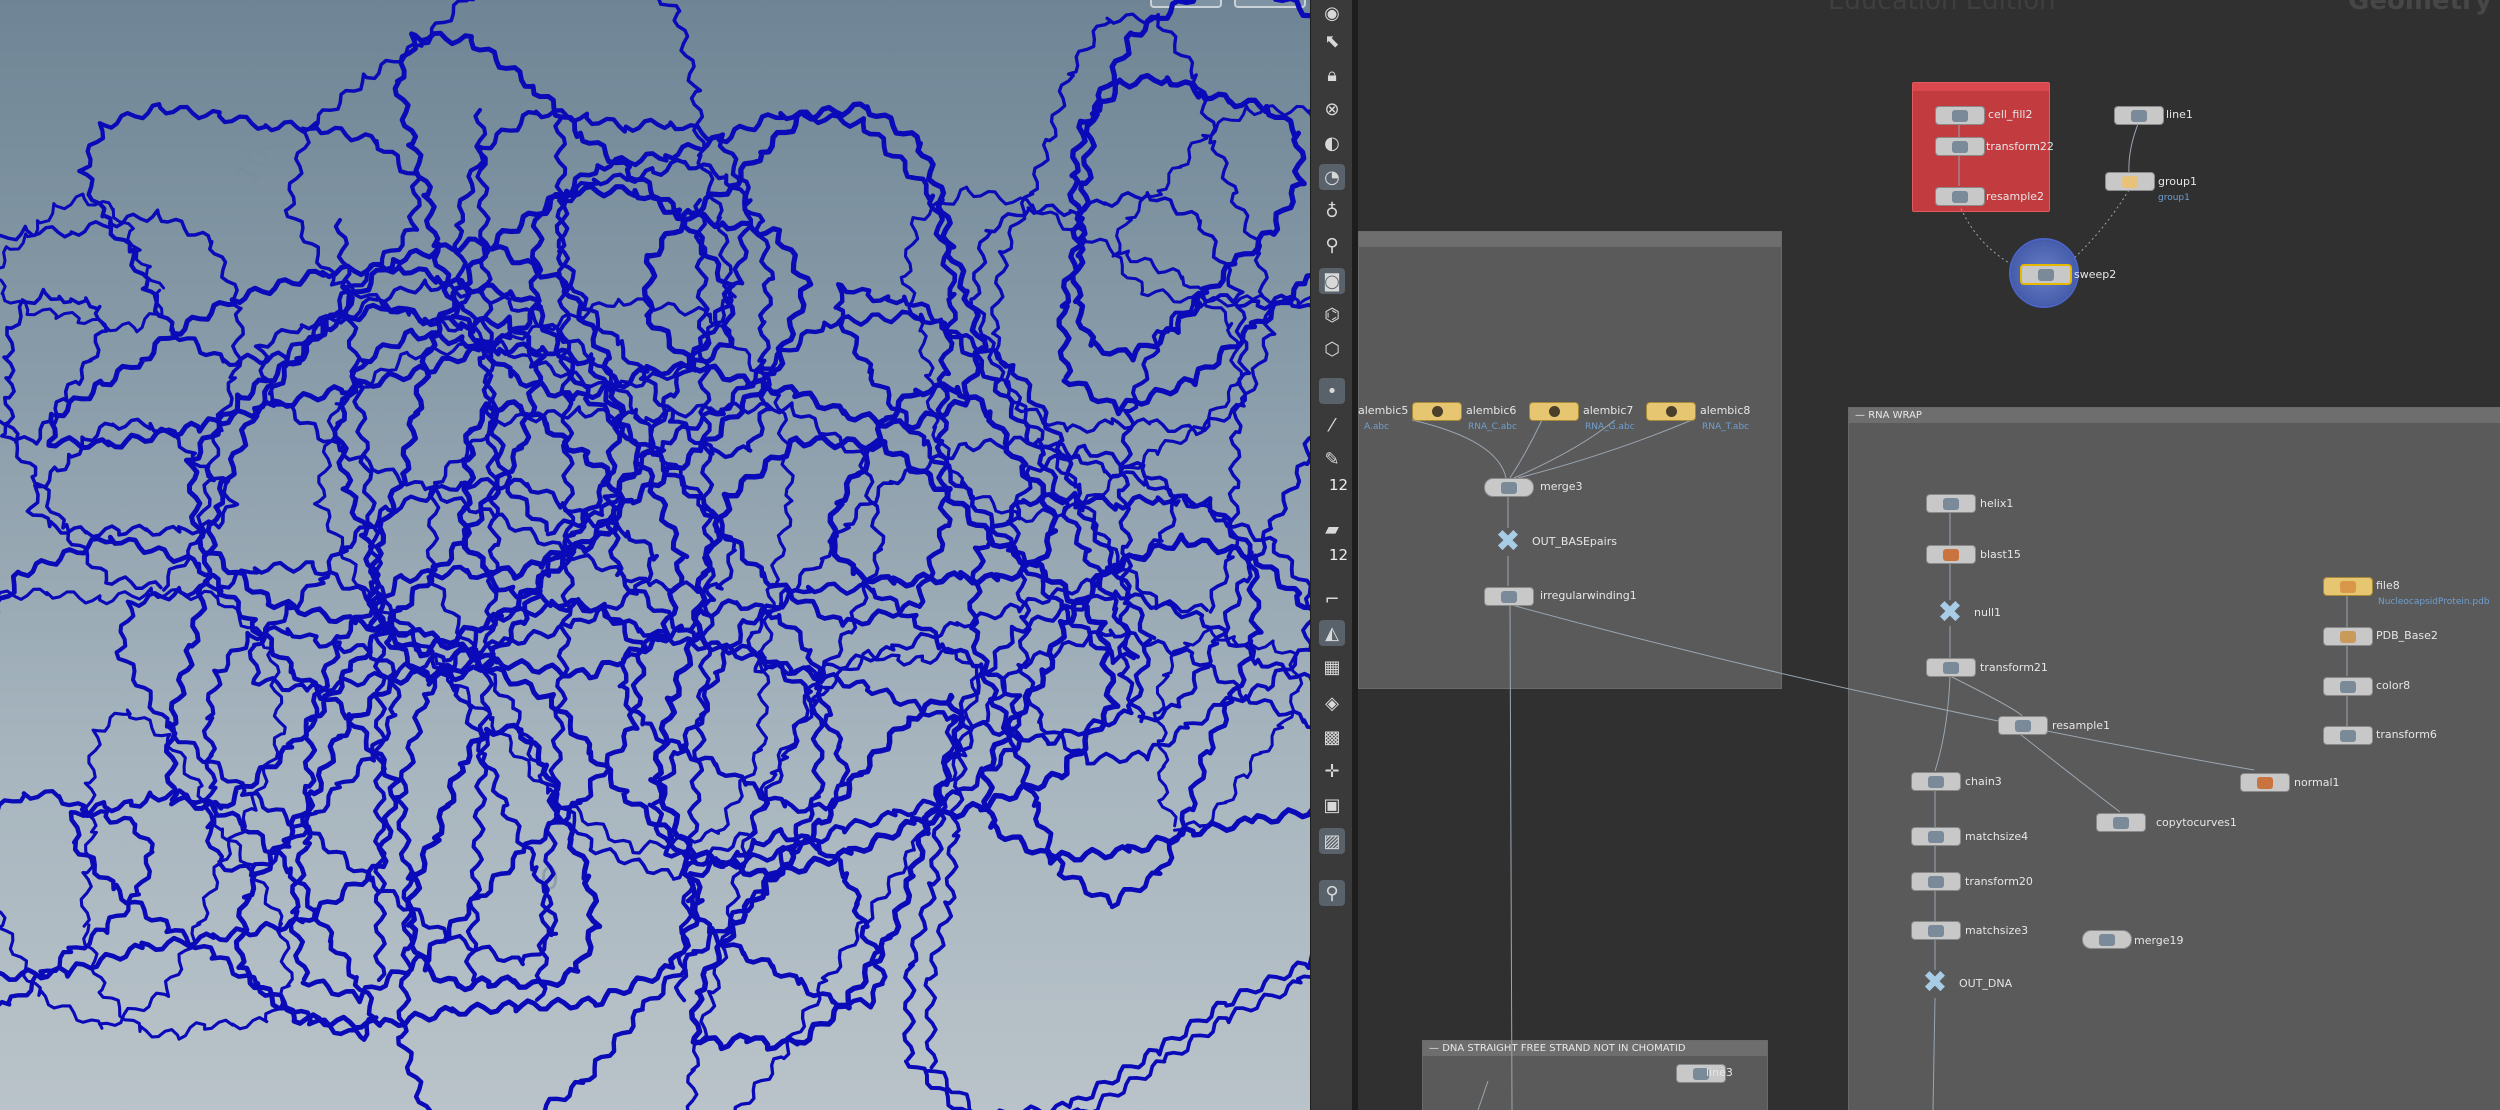 This screenshot has width=2500, height=1110. I want to click on node-resample1, so click(2023, 725).